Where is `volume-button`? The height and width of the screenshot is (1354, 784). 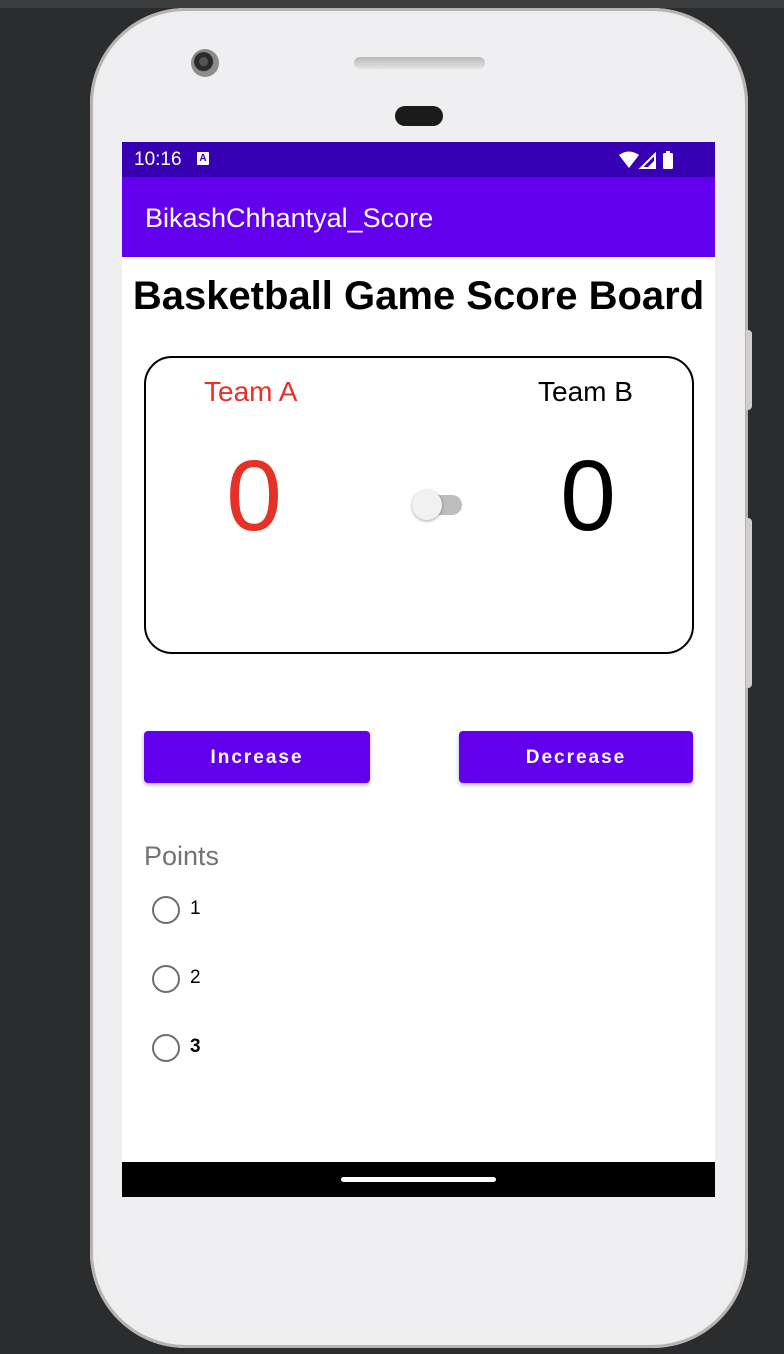 volume-button is located at coordinates (749, 370).